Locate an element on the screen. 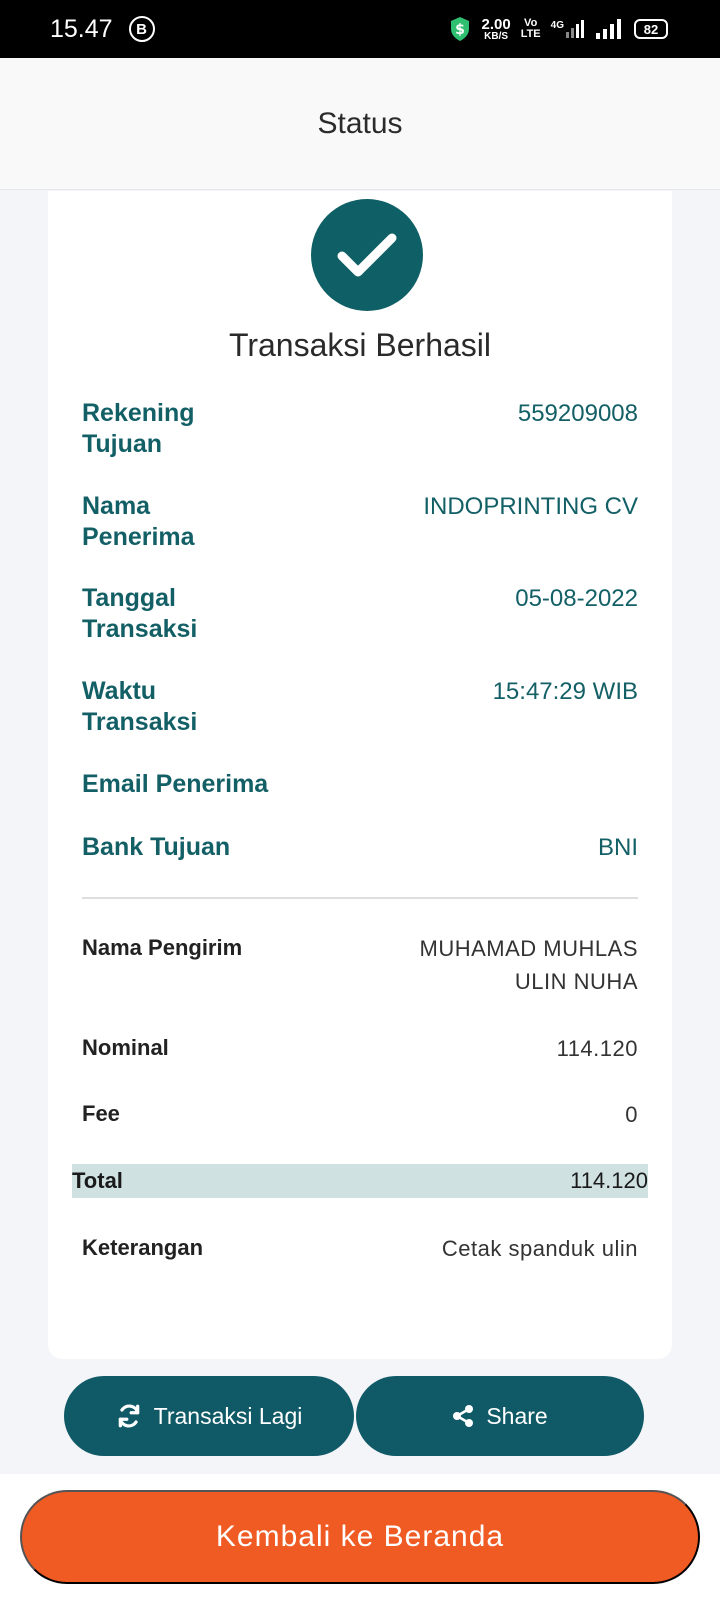 The width and height of the screenshot is (720, 1600). email-label: Email Penerima is located at coordinates (175, 784).